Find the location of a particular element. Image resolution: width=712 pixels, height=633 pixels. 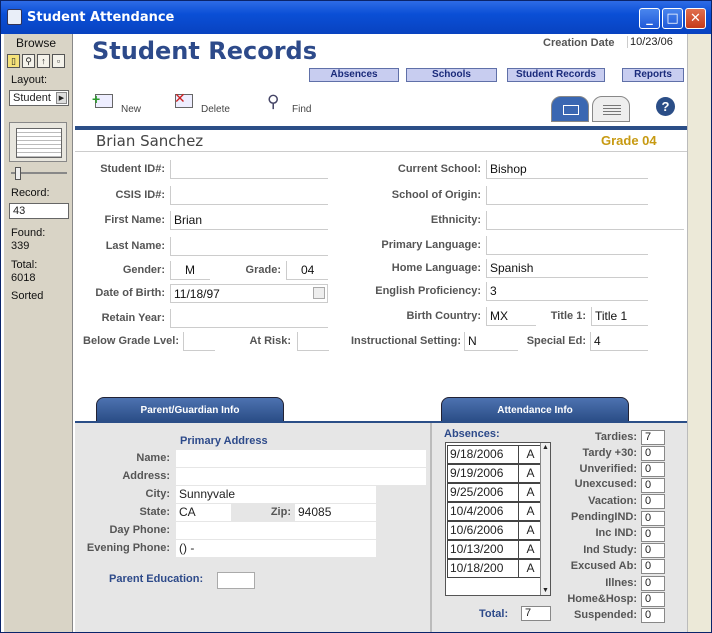

preview-mode-icon: ▫ is located at coordinates (58, 61).